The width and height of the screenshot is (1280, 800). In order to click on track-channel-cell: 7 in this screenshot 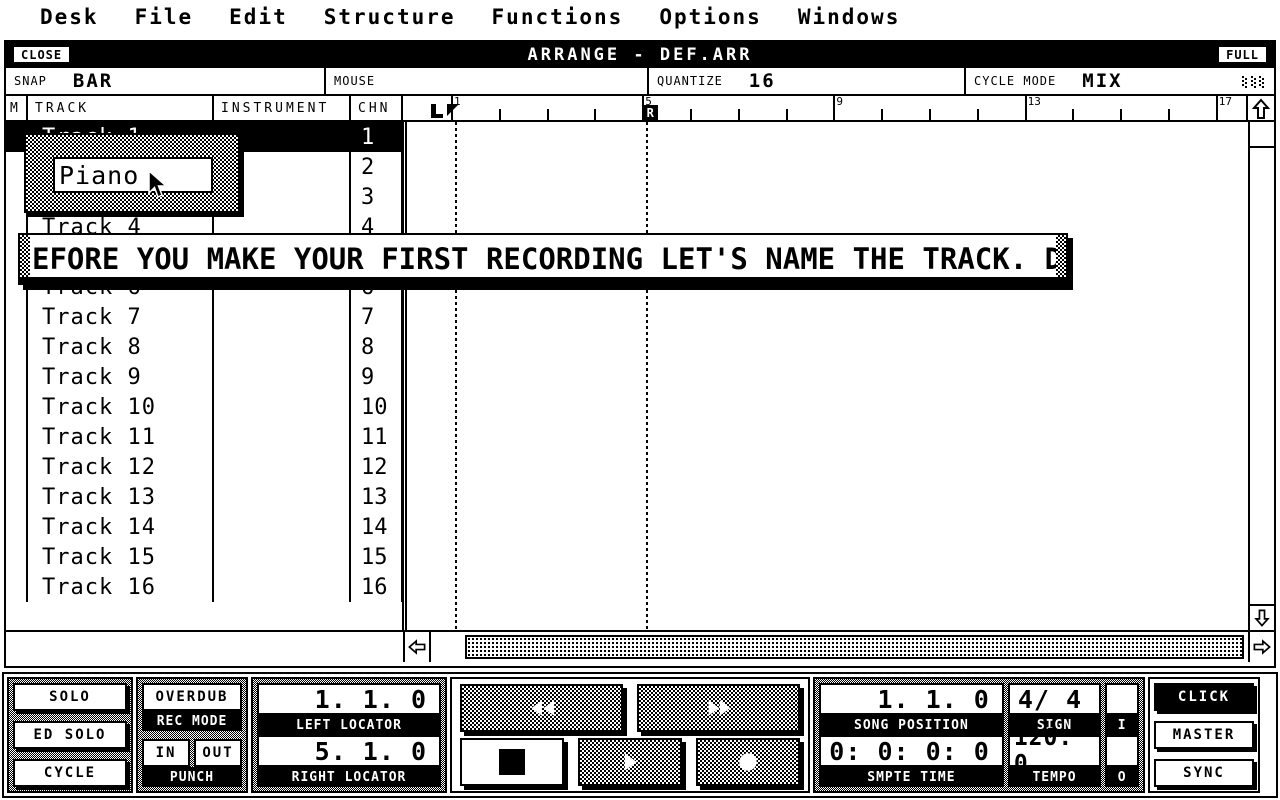, I will do `click(377, 317)`.